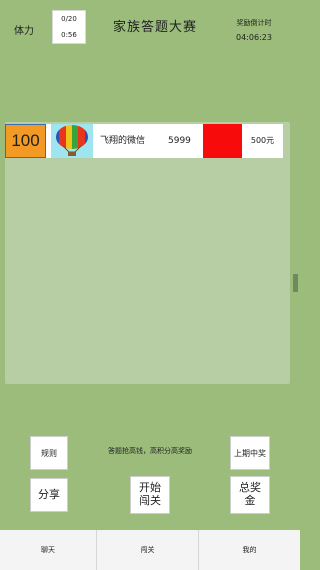 The width and height of the screenshot is (320, 570). I want to click on countdown-value: 04:06:23, so click(254, 37).